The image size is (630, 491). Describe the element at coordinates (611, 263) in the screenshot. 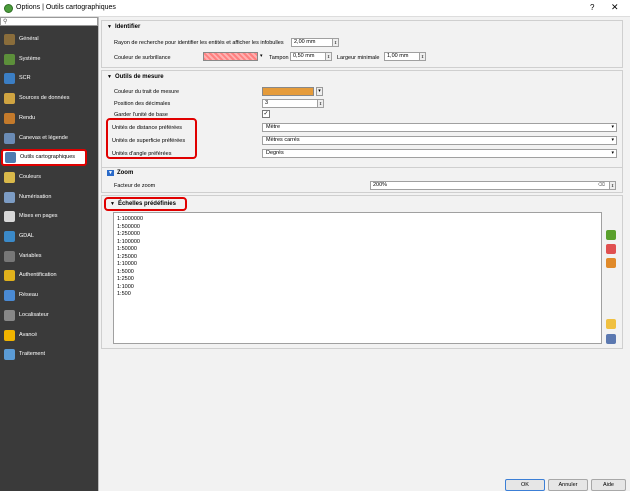

I see `restore-defaults-icon` at that location.